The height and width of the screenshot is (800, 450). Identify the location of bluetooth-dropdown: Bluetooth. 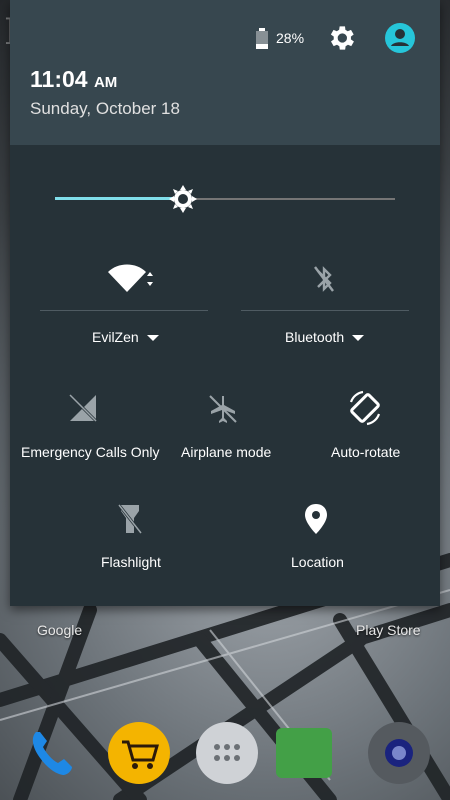
(325, 337).